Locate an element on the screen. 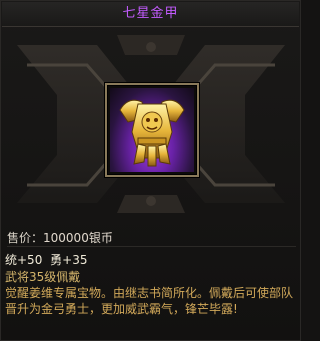 Image resolution: width=320 pixels, height=341 pixels. item-title: 七星金甲 is located at coordinates (150, 13).